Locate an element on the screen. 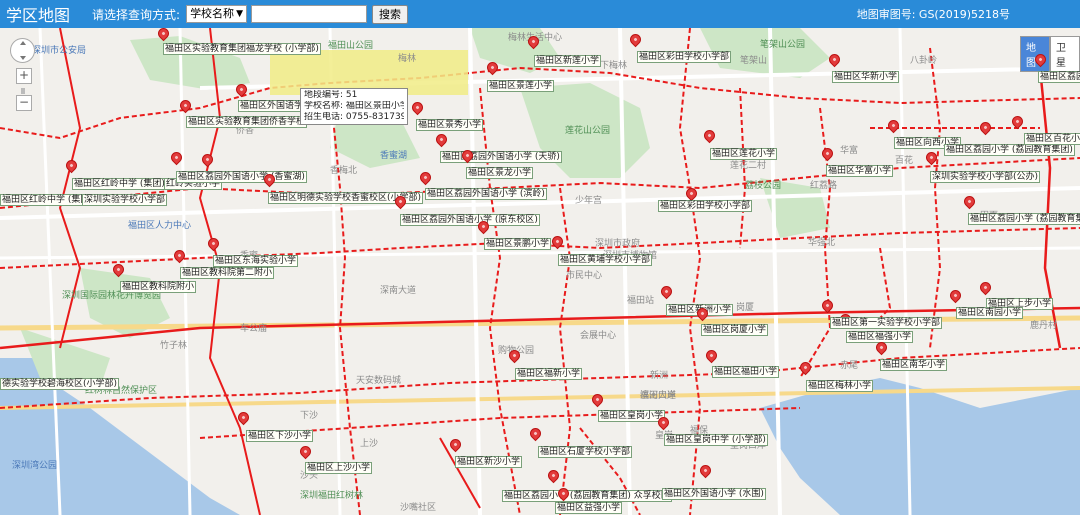  school-label: 德实验学校碧海校区(小学部) is located at coordinates (60, 384).